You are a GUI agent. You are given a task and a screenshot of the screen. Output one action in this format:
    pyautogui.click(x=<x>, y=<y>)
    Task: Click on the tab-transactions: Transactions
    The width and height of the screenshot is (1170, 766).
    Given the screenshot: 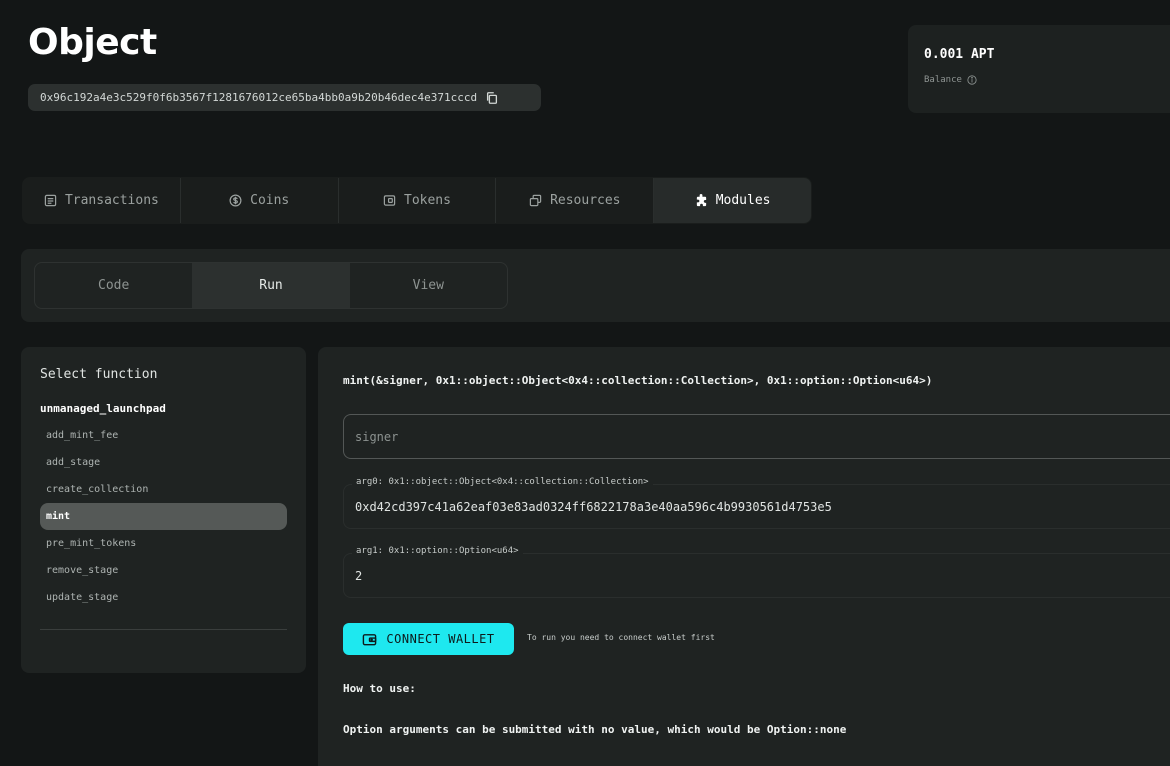 What is the action you would take?
    pyautogui.click(x=102, y=200)
    